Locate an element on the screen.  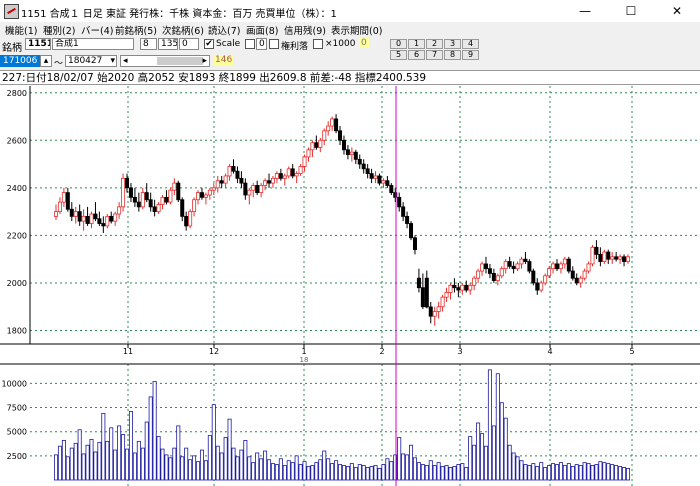
price-tick-label: 2000 is located at coordinates (17, 283).